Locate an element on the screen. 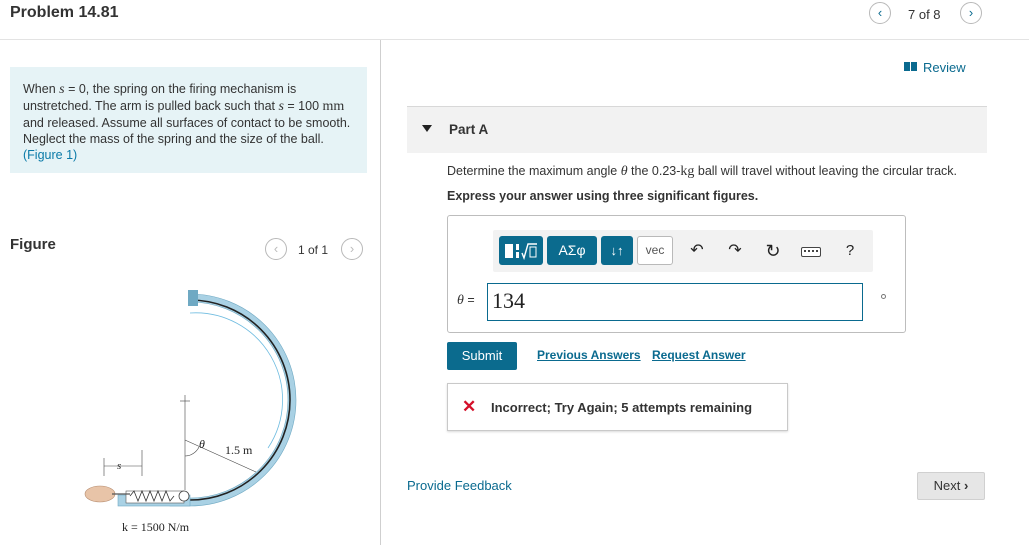 This screenshot has height=545, width=1029. ball is located at coordinates (184, 496).